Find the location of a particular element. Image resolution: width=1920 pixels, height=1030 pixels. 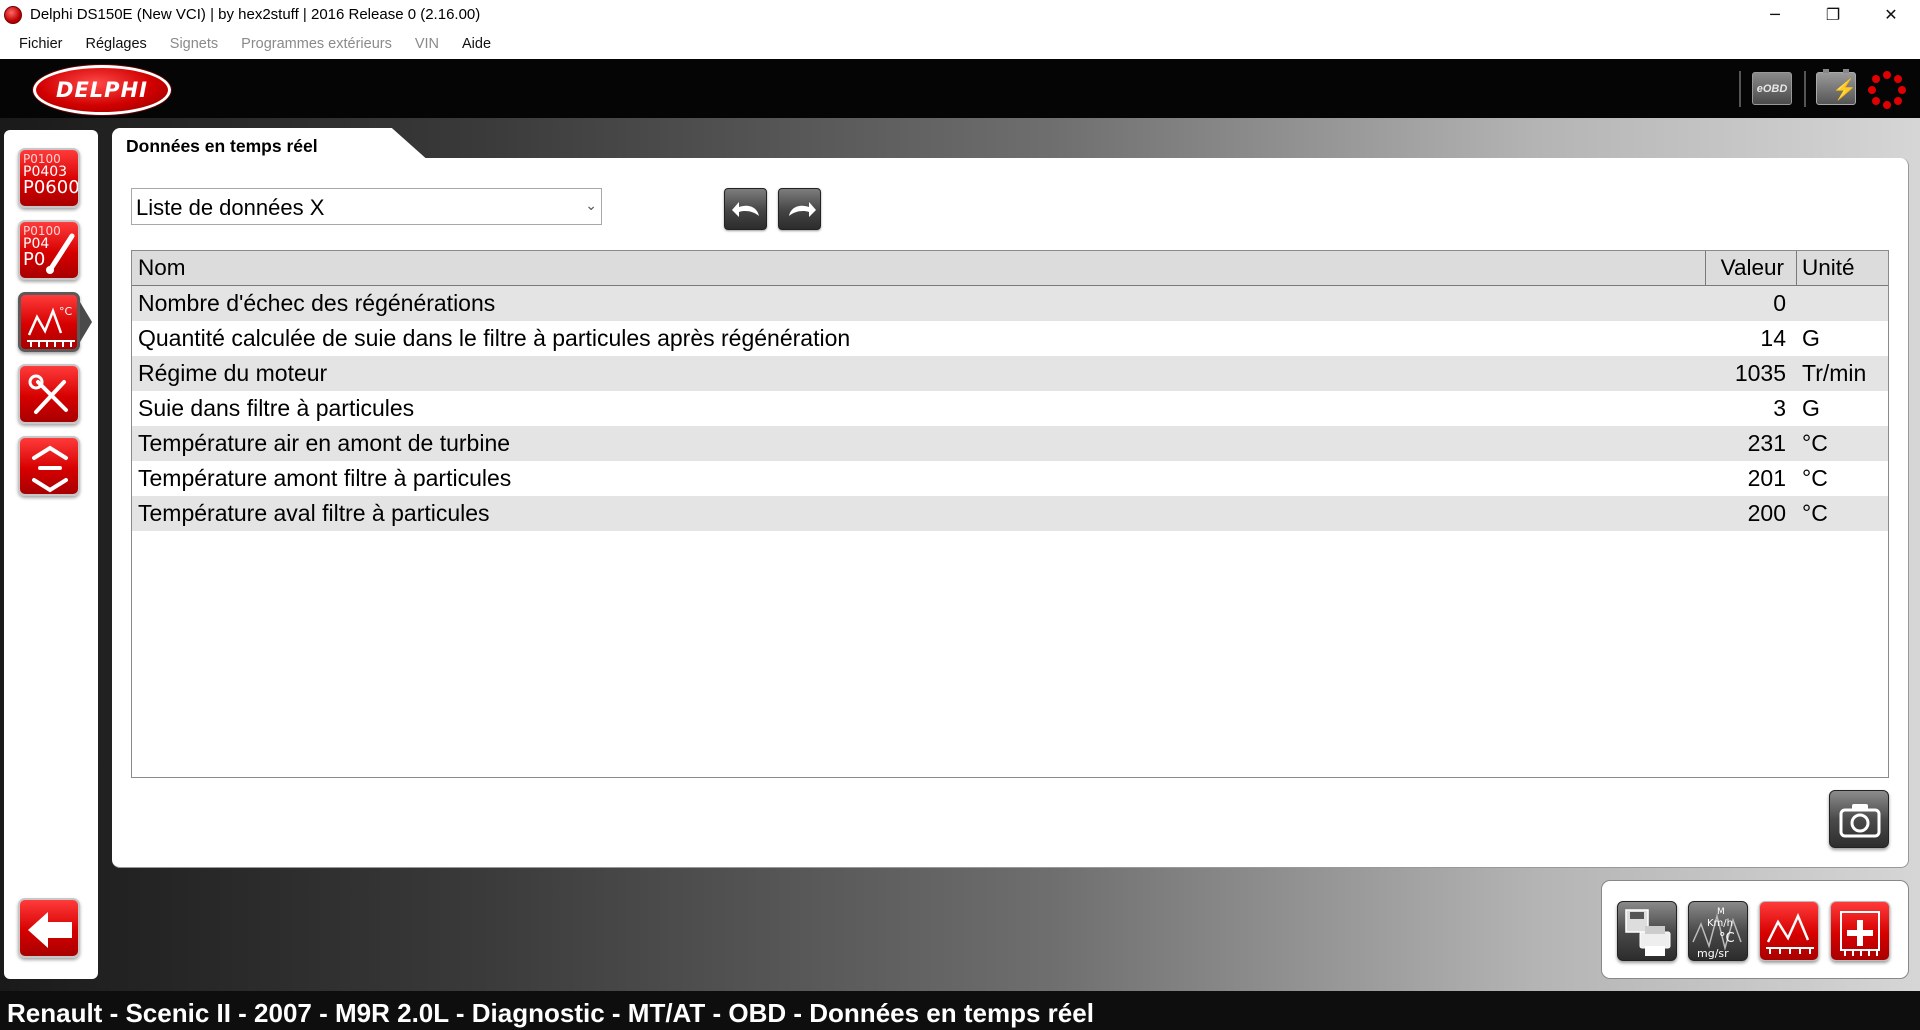

table-row: Nombre d'échec des régénérations 0 is located at coordinates (1010, 303).